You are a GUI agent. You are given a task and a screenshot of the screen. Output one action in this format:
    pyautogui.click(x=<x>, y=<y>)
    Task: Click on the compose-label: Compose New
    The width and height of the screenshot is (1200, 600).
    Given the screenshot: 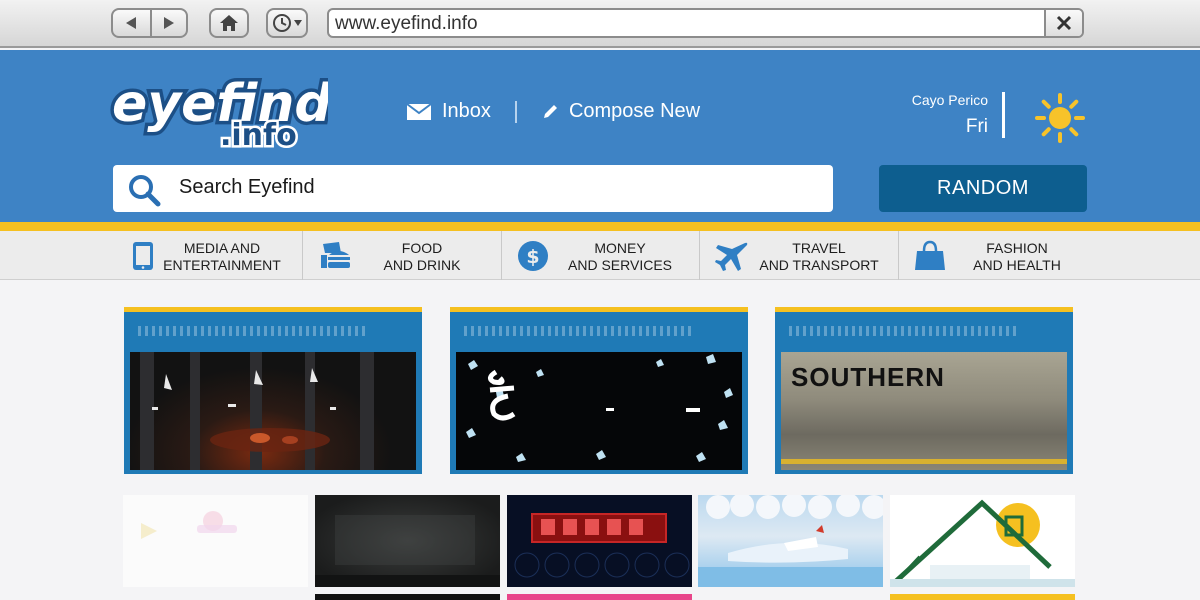 What is the action you would take?
    pyautogui.click(x=634, y=111)
    